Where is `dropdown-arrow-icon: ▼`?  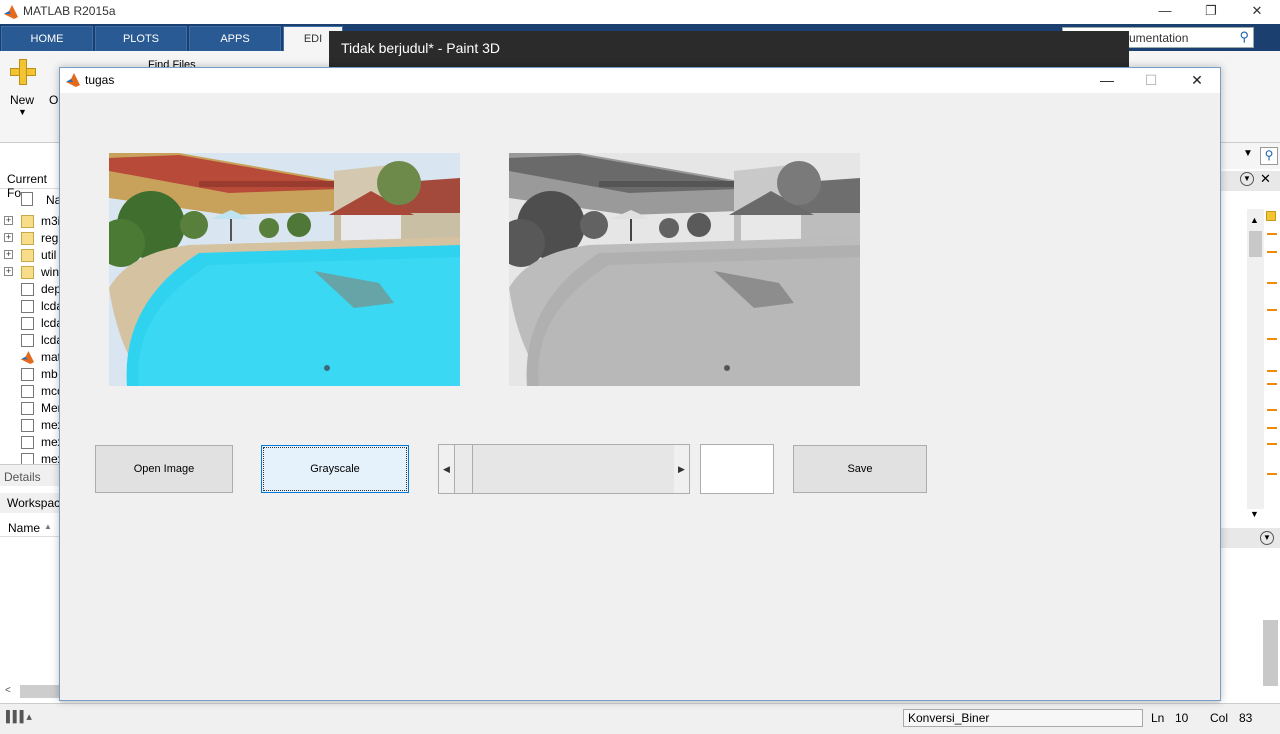
dropdown-arrow-icon: ▼ is located at coordinates (1248, 153).